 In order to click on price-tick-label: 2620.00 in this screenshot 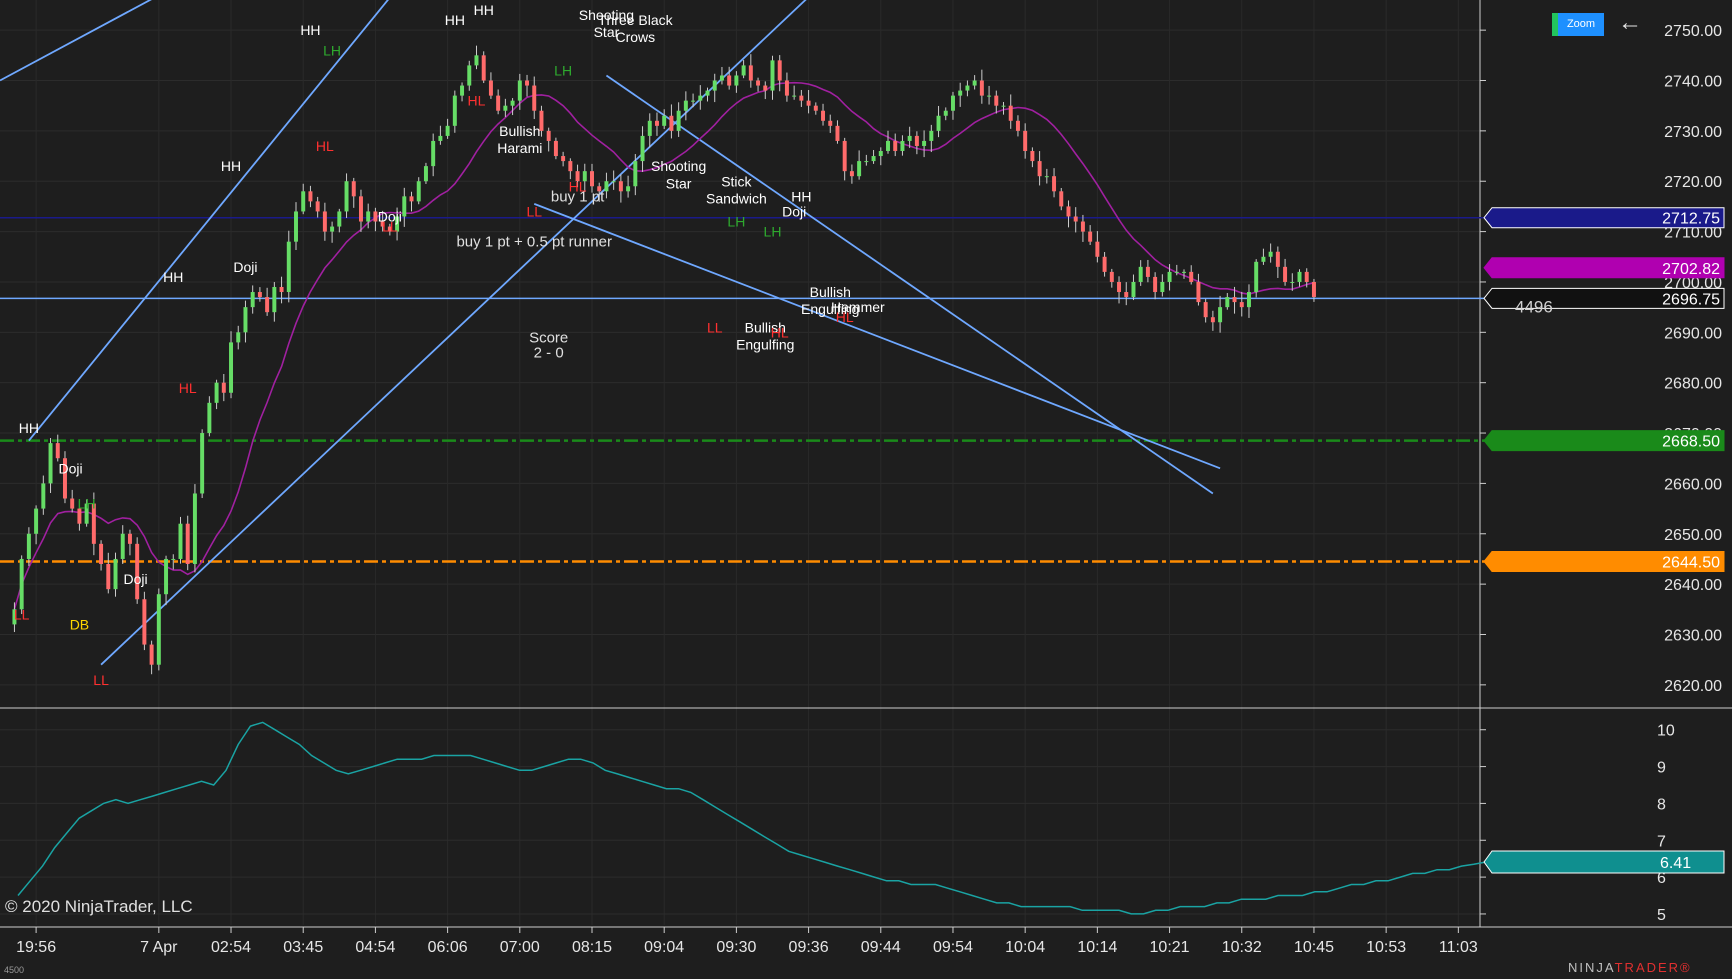, I will do `click(1693, 686)`.